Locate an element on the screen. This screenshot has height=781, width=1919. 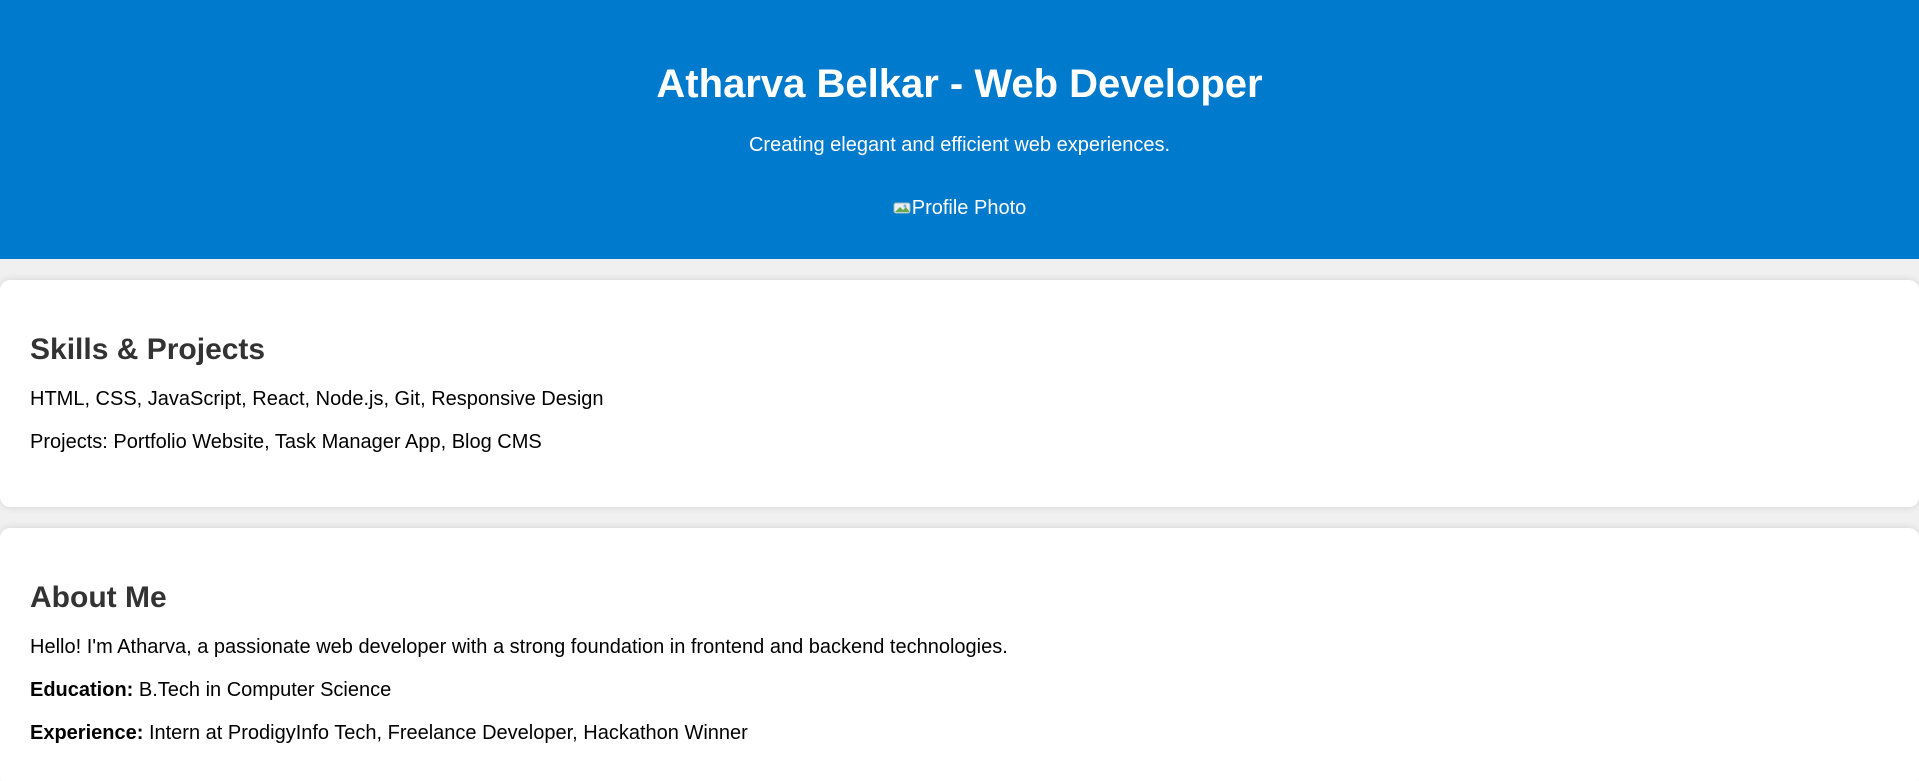
page-title: Atharva Belkar - Web Developer is located at coordinates (959, 84).